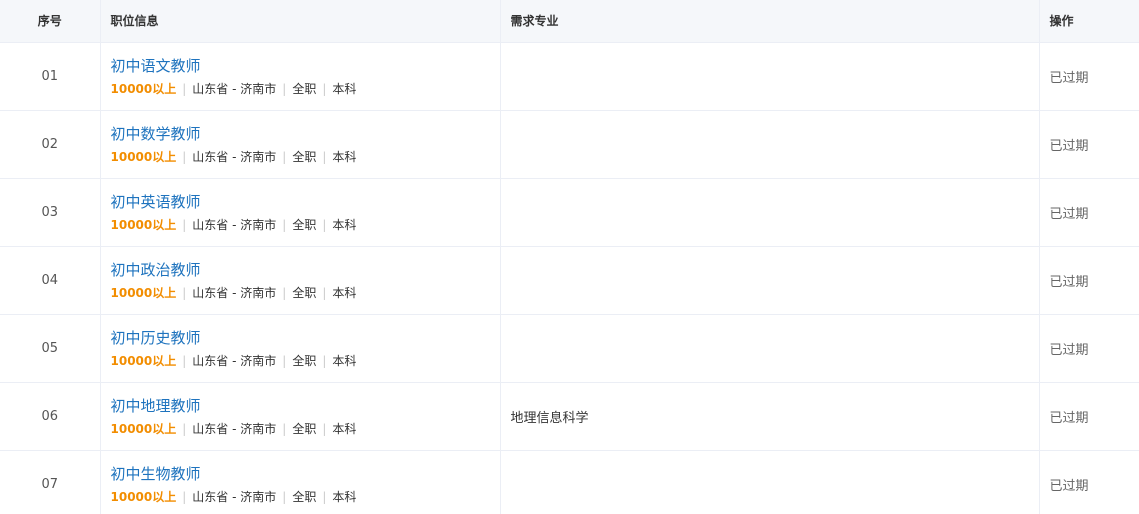 The height and width of the screenshot is (514, 1139). Describe the element at coordinates (50, 280) in the screenshot. I see `row-index: 04` at that location.